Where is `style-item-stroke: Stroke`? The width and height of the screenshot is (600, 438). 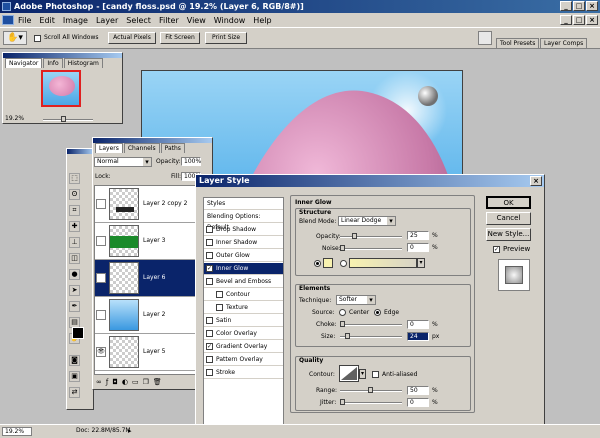
style-item-stroke: Stroke is located at coordinates (243, 373).